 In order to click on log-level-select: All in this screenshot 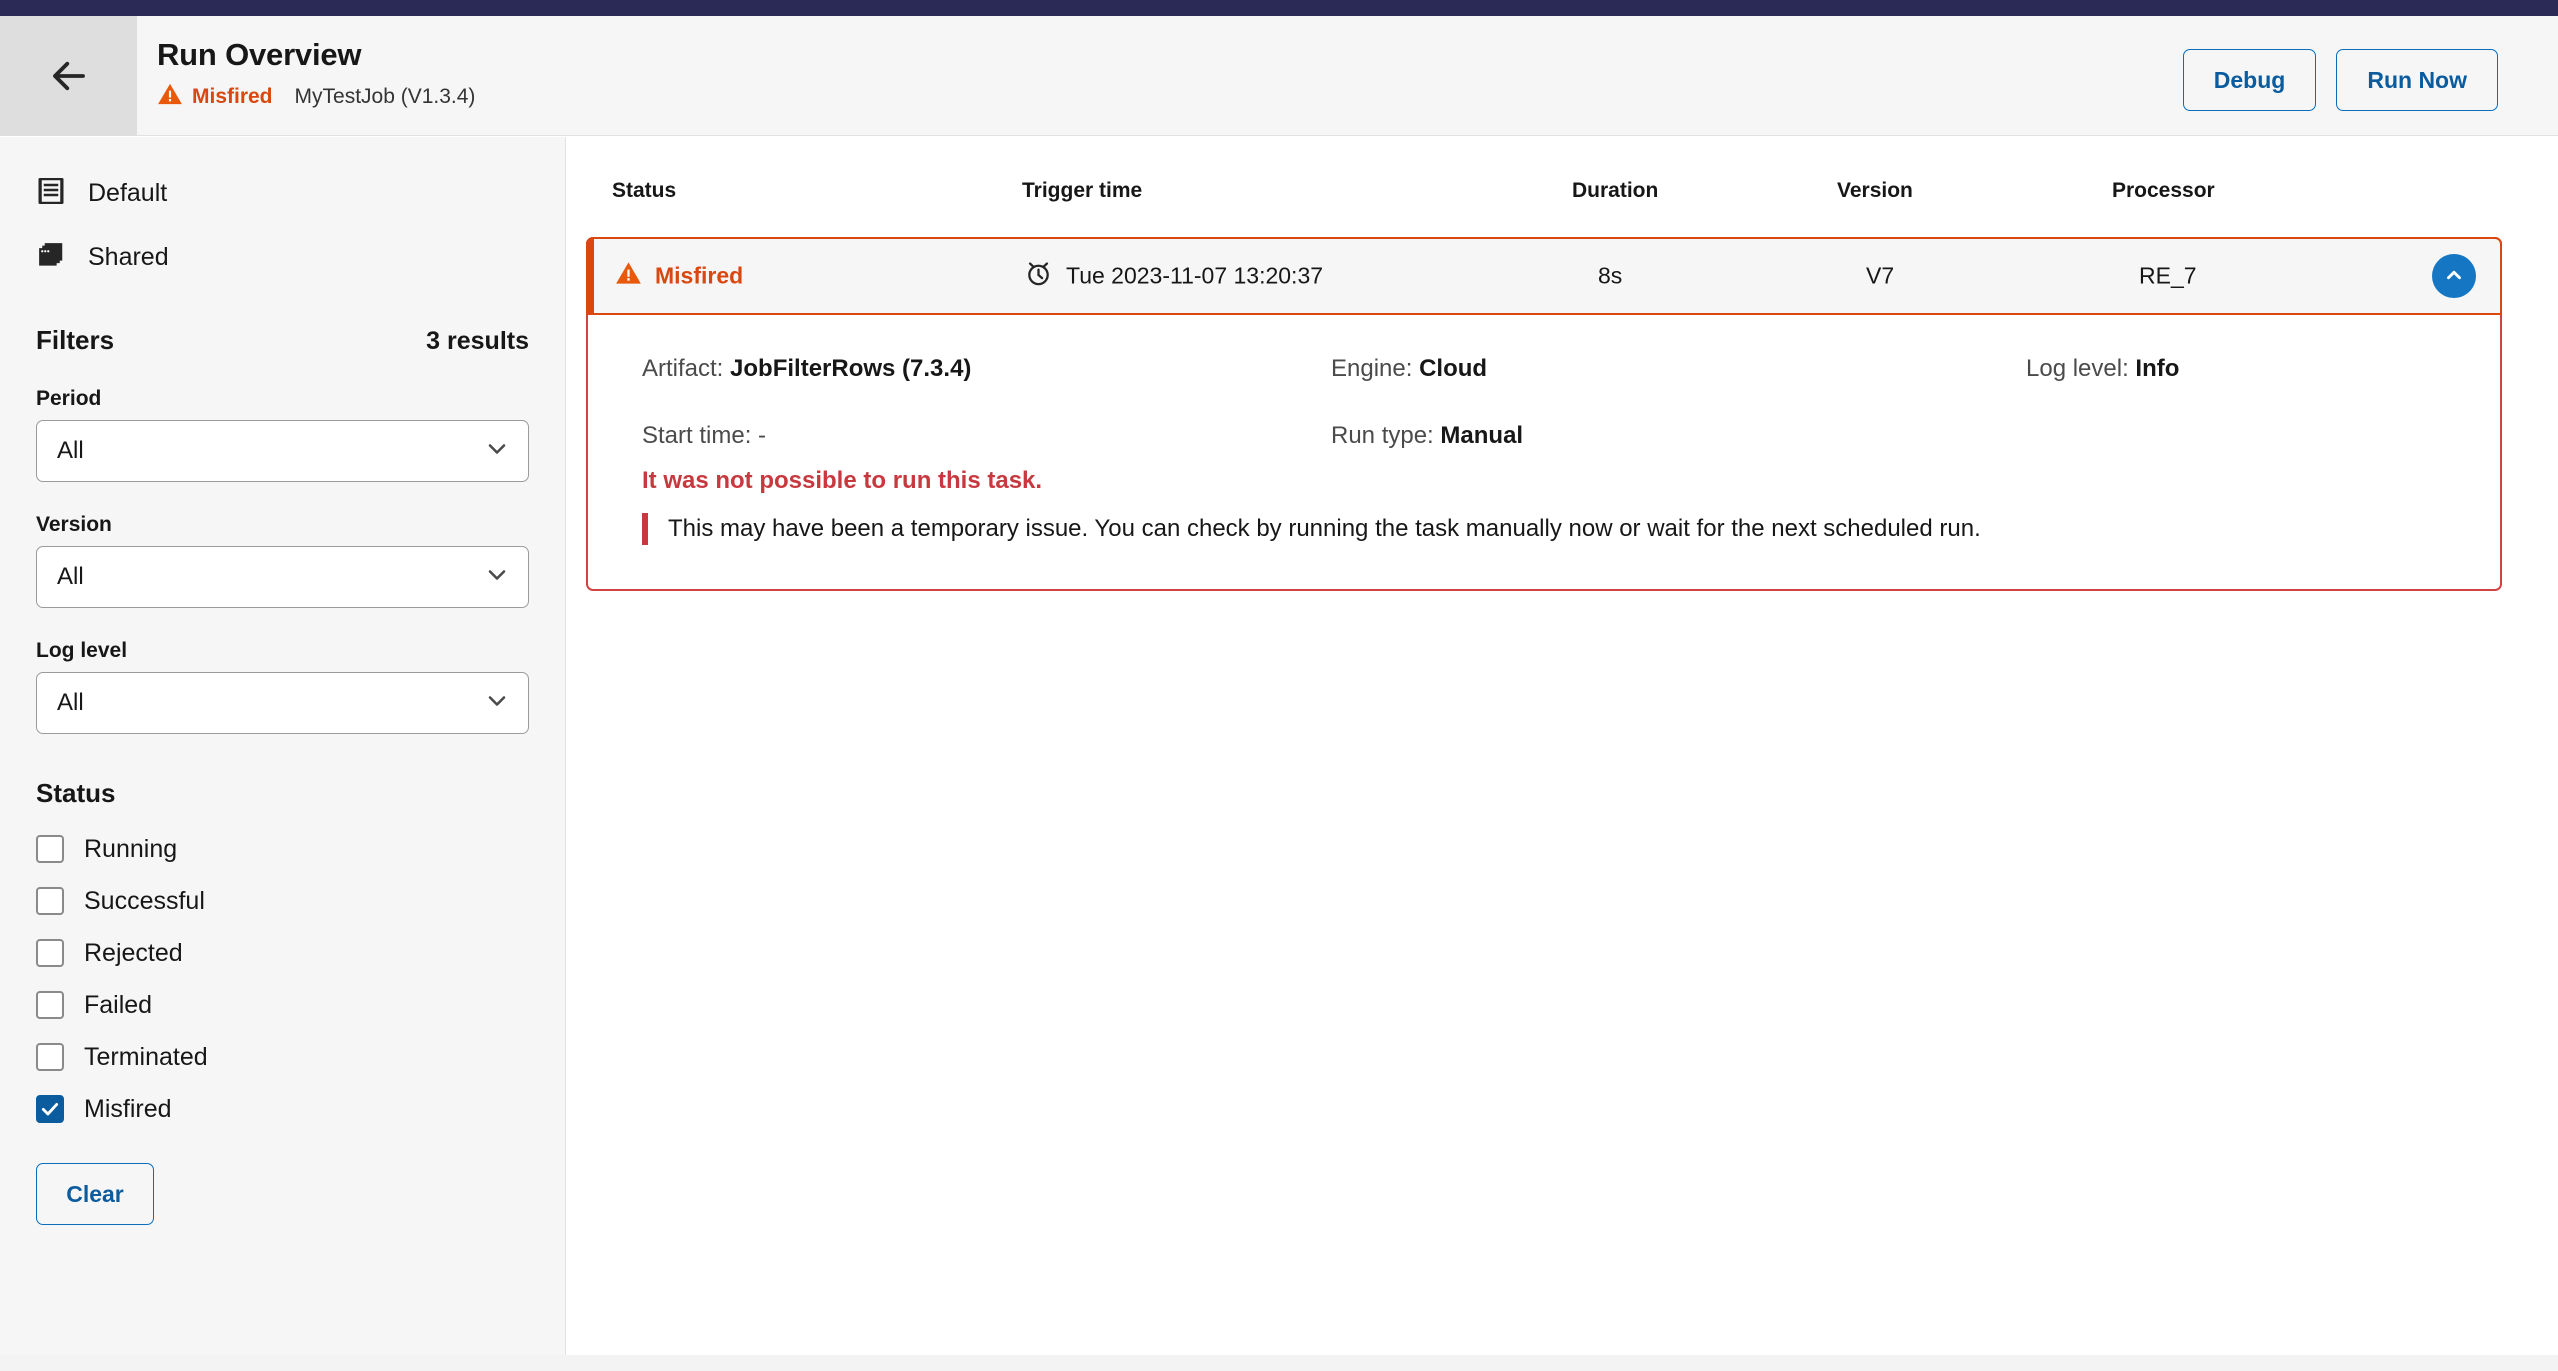, I will do `click(282, 703)`.